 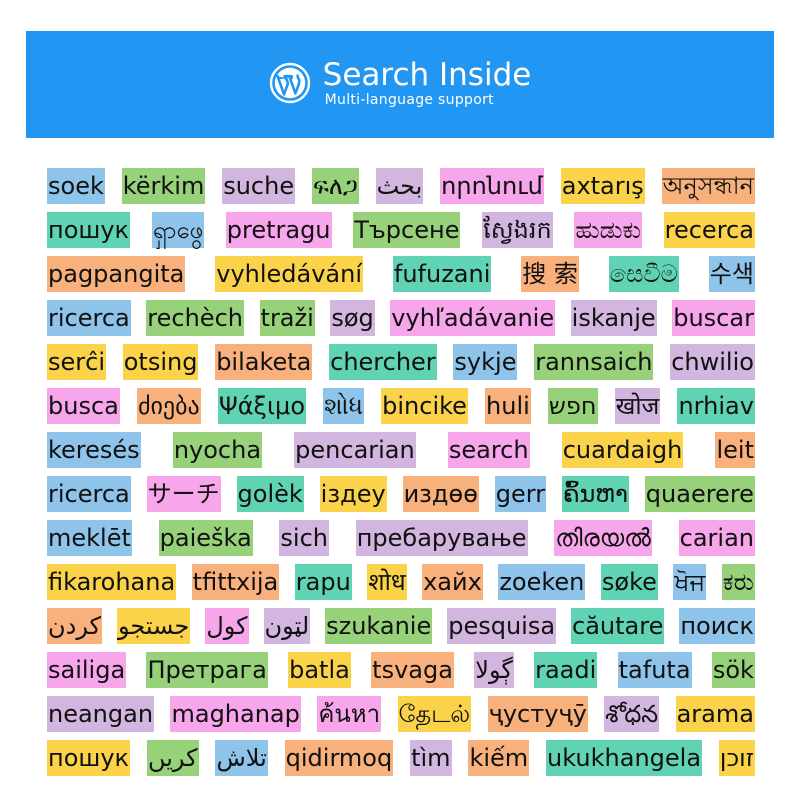 I want to click on search-word: ရှာဖွေ, so click(x=178, y=230).